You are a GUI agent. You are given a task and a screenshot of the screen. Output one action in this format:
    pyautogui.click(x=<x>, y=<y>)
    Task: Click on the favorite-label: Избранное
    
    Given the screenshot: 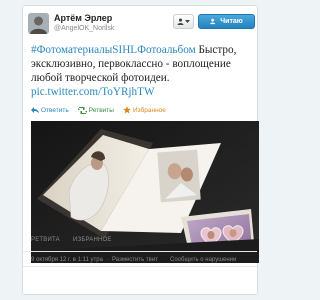 What is the action you would take?
    pyautogui.click(x=149, y=110)
    